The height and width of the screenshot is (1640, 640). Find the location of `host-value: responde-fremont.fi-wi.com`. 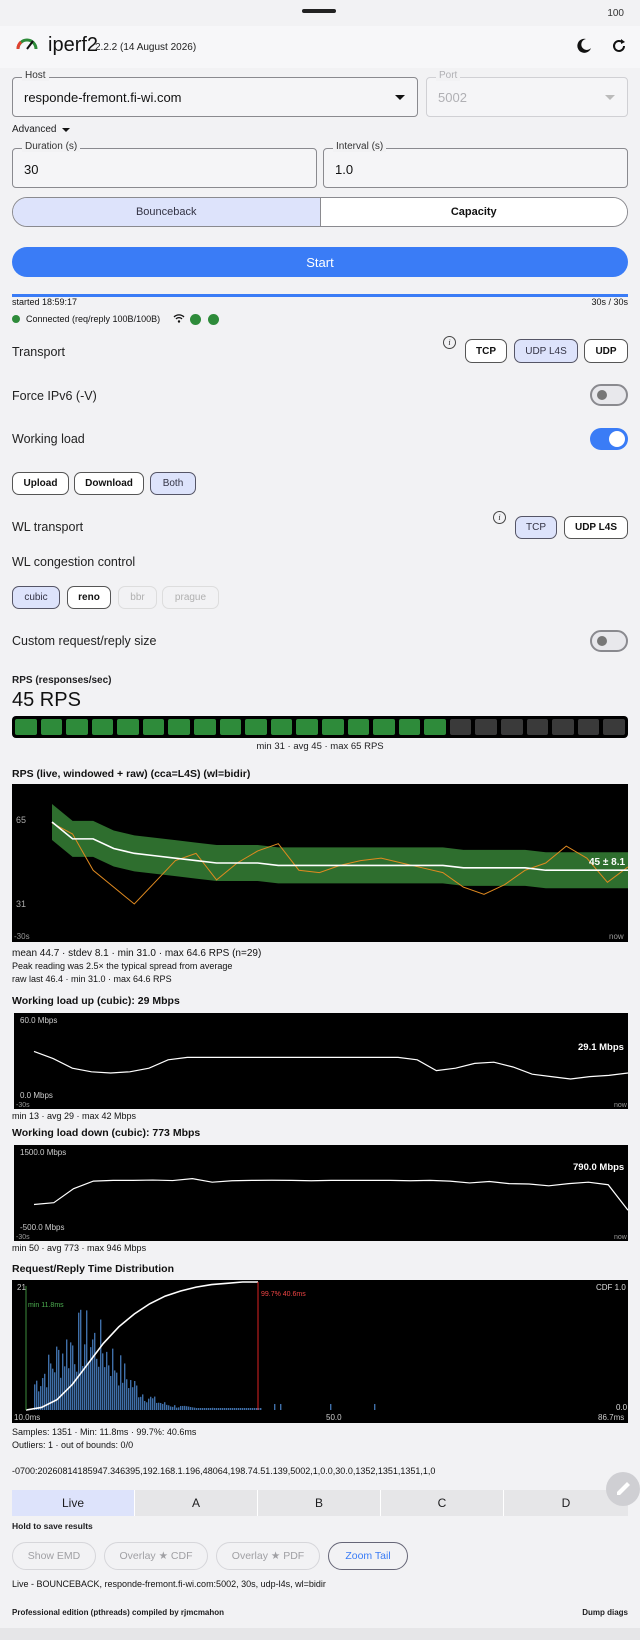

host-value: responde-fremont.fi-wi.com is located at coordinates (103, 97).